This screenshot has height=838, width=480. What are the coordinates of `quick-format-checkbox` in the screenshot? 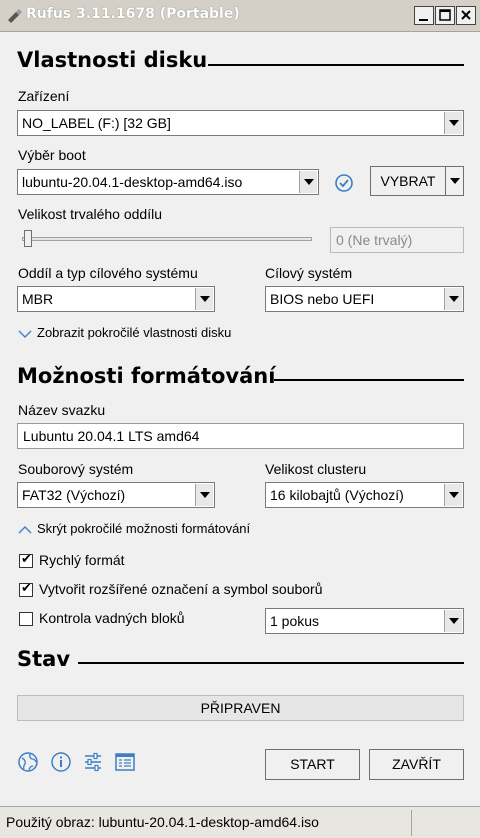 It's located at (26, 560).